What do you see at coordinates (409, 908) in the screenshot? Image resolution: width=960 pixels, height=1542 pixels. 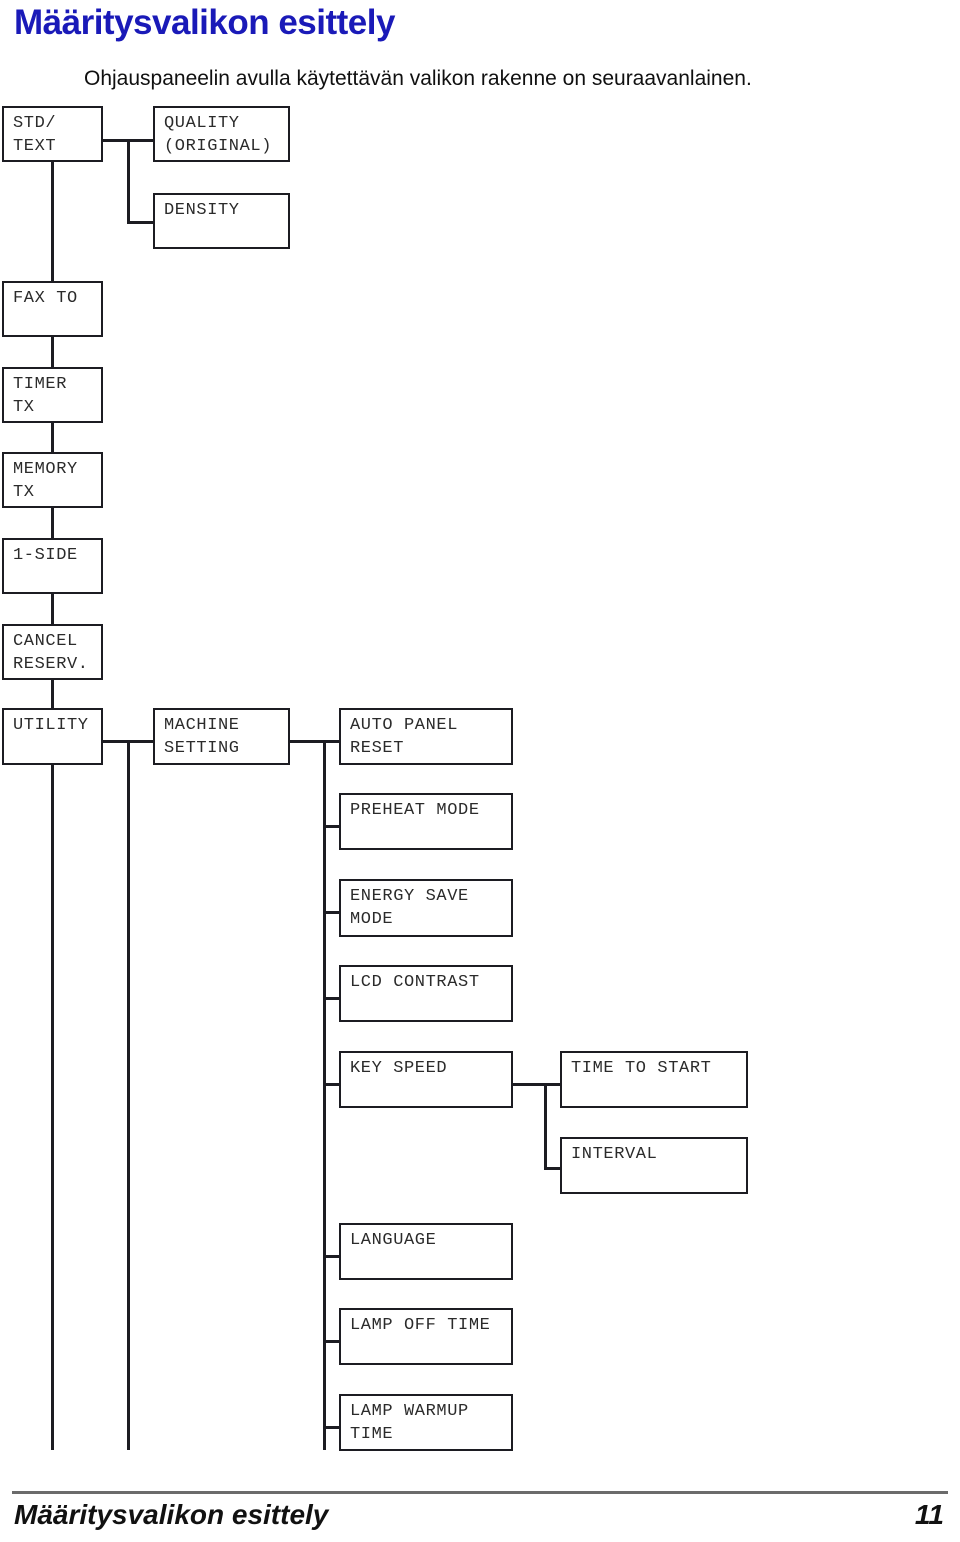 I see `menu-node-label: ENERGY SAVE MODE` at bounding box center [409, 908].